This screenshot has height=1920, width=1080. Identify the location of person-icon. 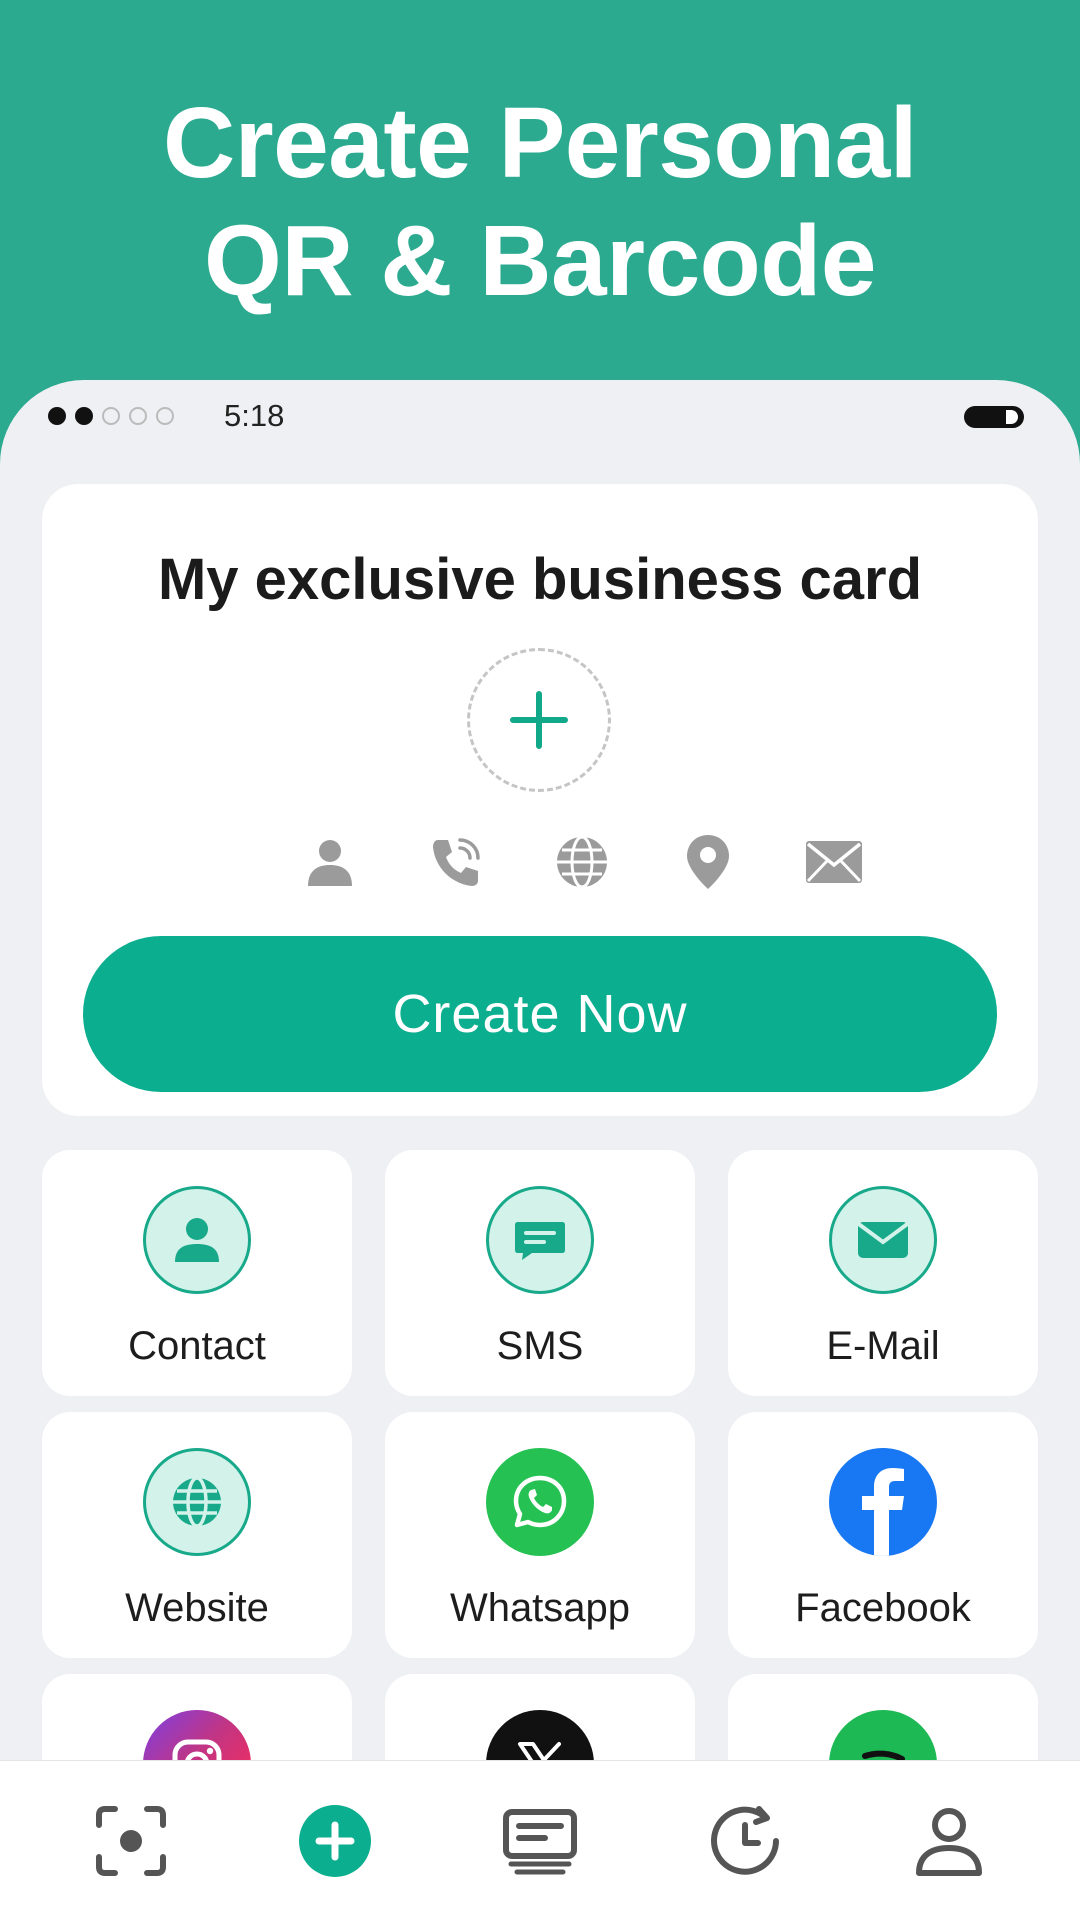
(330, 862).